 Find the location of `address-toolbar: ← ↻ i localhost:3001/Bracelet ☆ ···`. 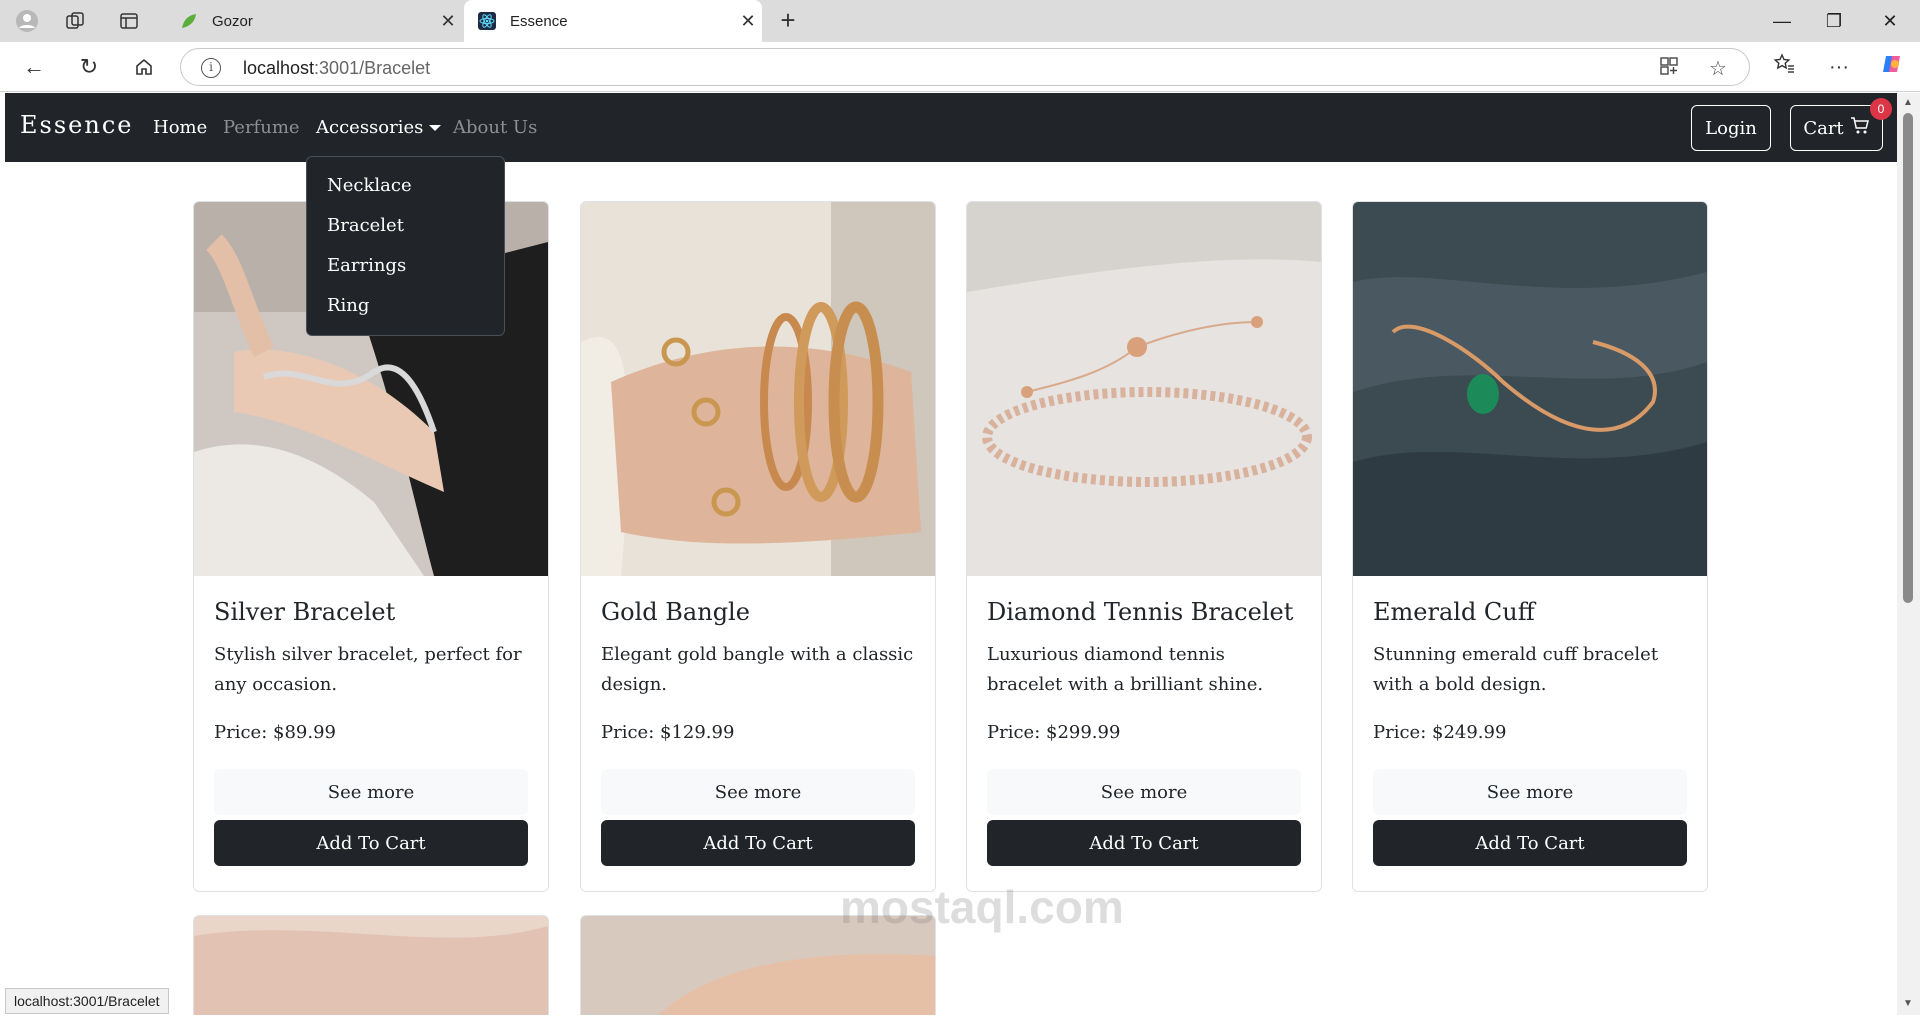

address-toolbar: ← ↻ i localhost:3001/Bracelet ☆ ··· is located at coordinates (960, 67).